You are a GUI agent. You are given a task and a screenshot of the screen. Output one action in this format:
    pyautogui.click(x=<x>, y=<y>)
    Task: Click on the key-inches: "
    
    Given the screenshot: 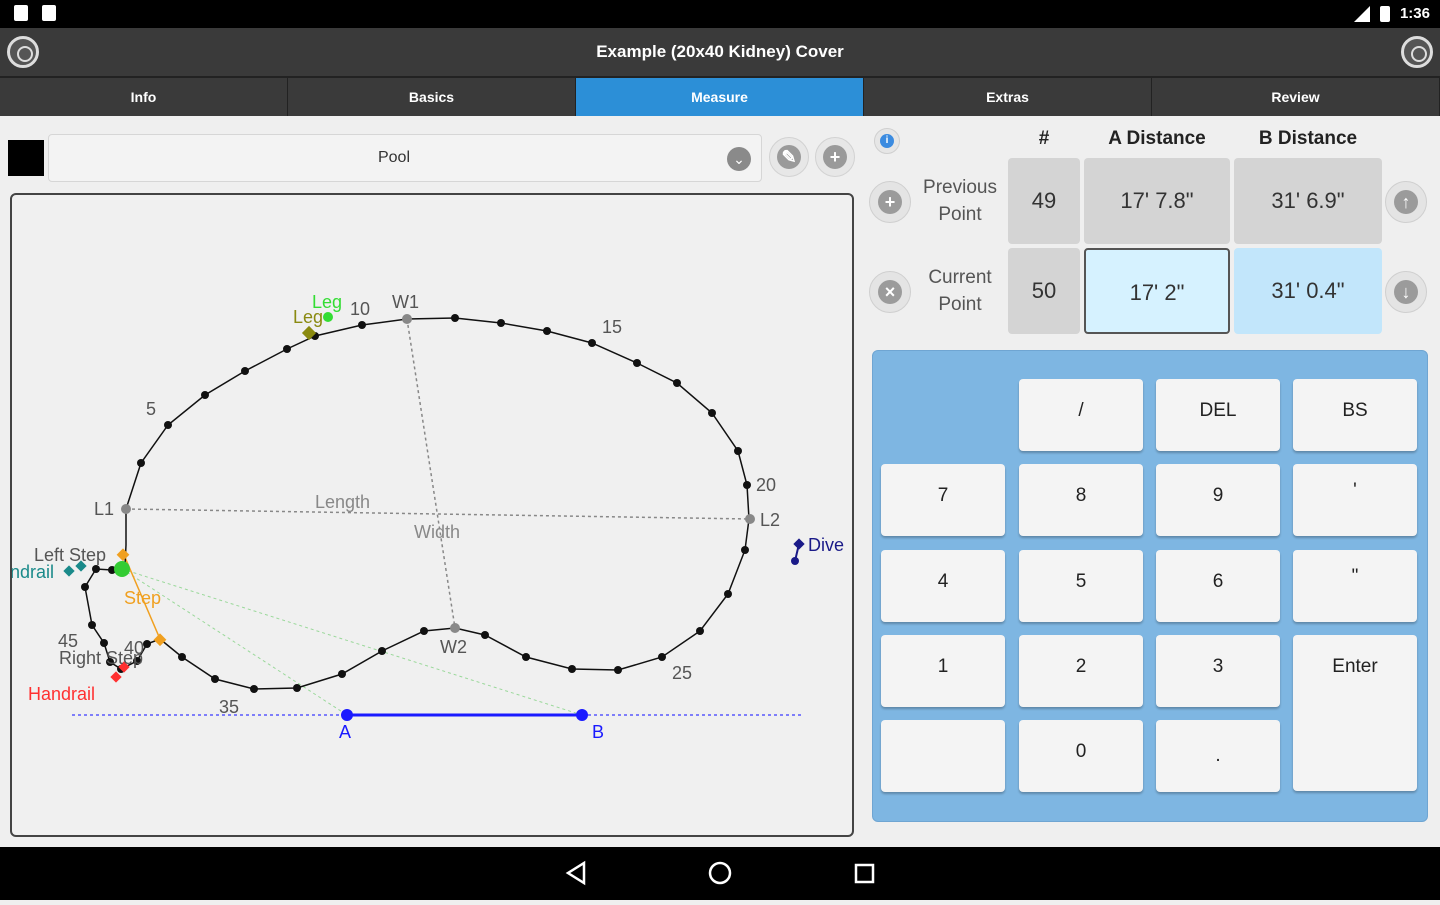 What is the action you would take?
    pyautogui.click(x=1355, y=586)
    